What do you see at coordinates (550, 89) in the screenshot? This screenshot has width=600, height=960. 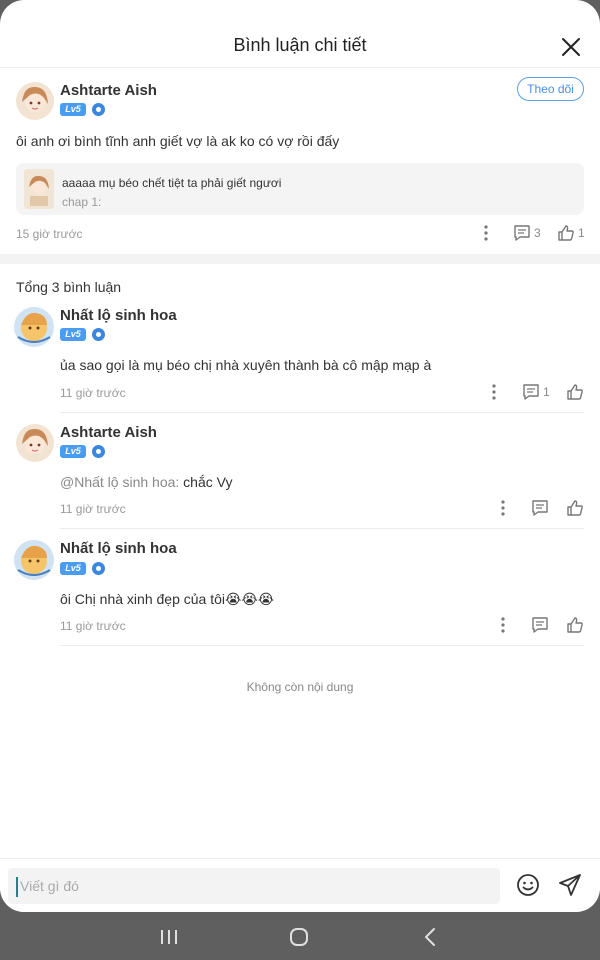 I see `follow-button: Theo dõi` at bounding box center [550, 89].